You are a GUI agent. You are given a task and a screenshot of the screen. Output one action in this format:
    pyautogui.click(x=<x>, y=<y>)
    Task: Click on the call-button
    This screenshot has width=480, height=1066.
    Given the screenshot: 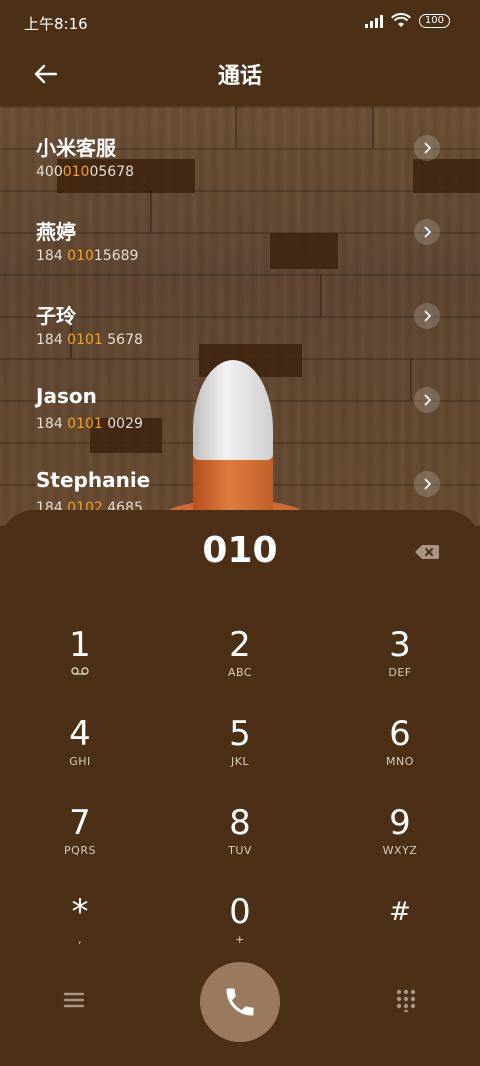 What is the action you would take?
    pyautogui.click(x=240, y=1002)
    